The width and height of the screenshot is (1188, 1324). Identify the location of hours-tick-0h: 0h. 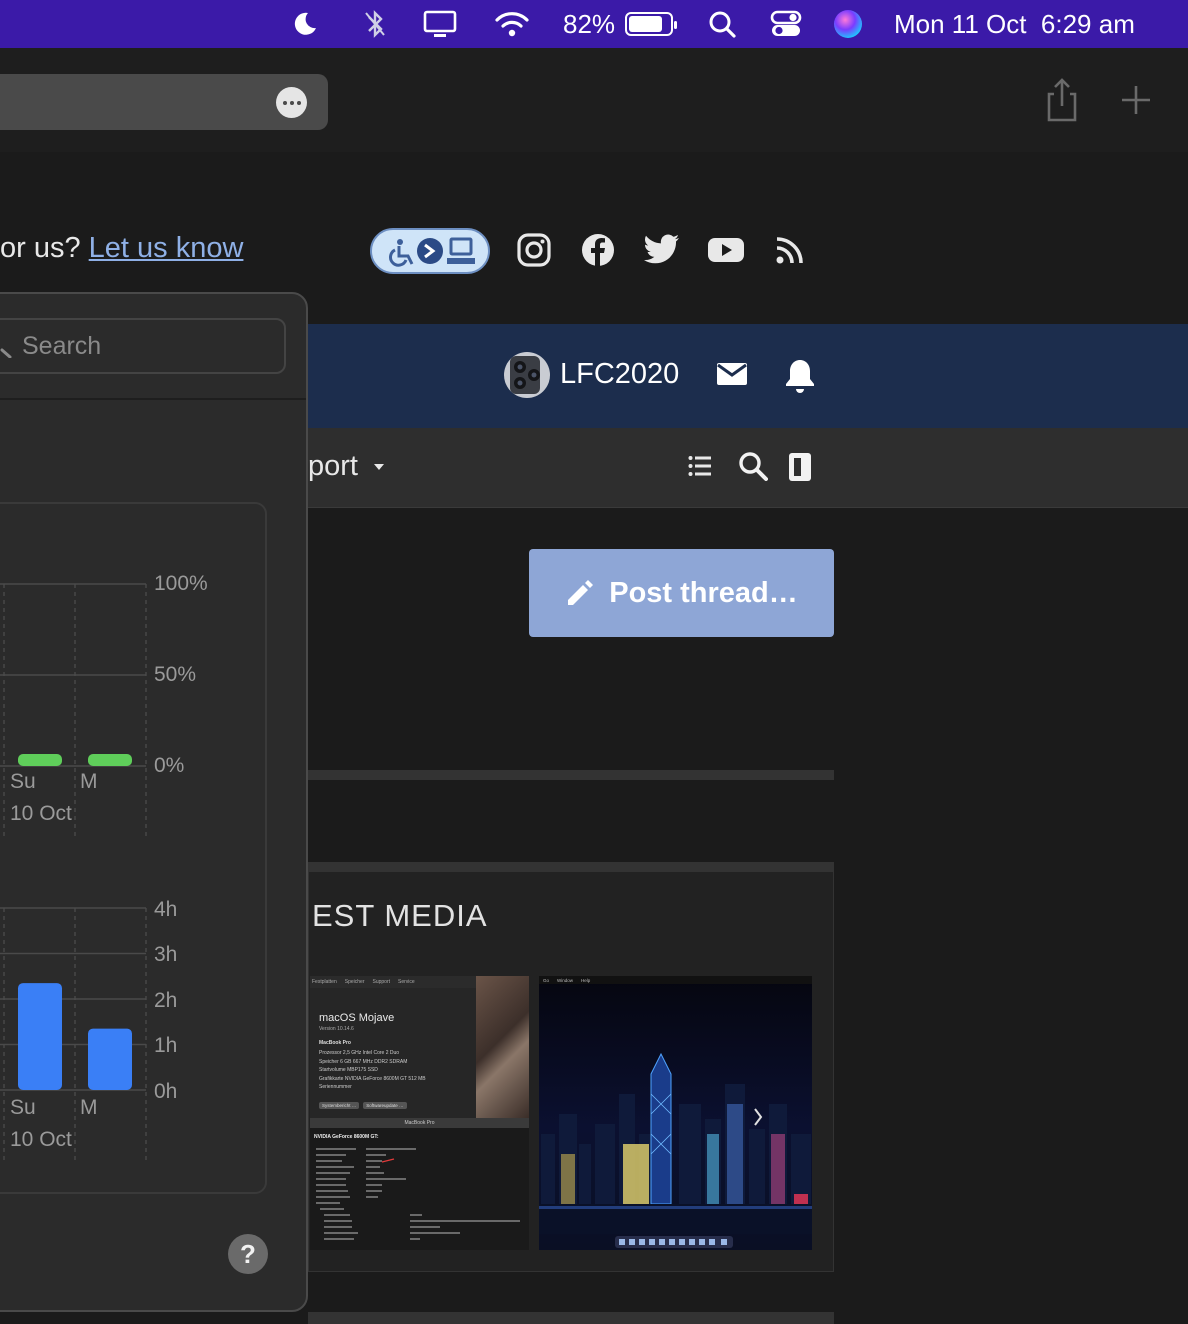
(166, 1091).